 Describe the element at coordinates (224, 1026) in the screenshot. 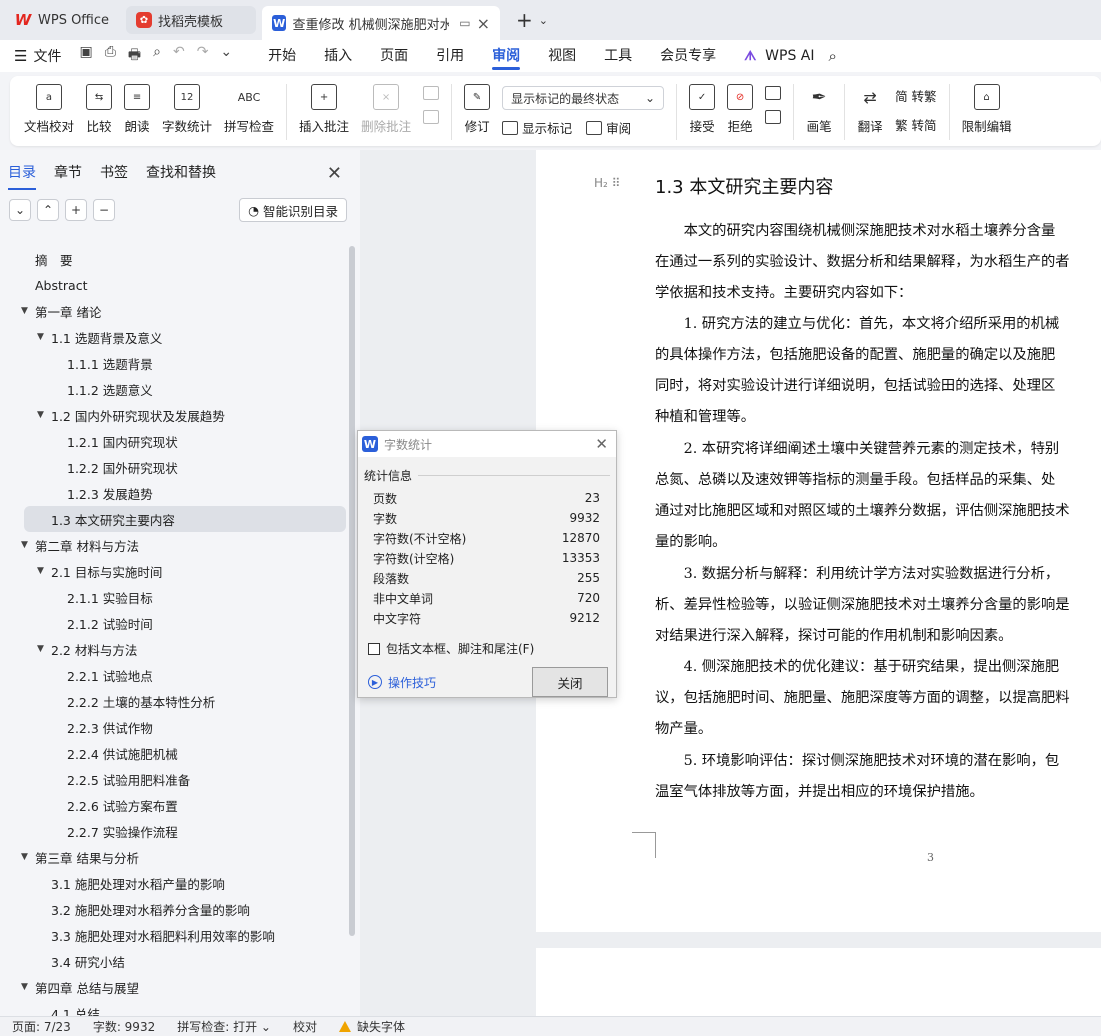

I see `status-spell-check: 拼写检查: 打开 ⌄` at that location.